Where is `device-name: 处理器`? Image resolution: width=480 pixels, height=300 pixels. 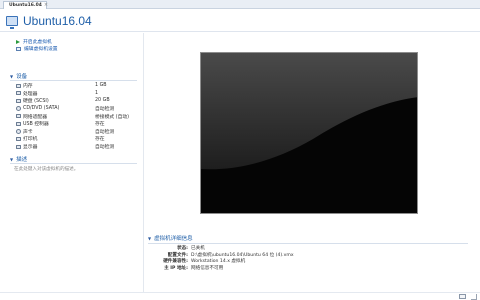
device-name: 处理器 is located at coordinates (30, 94).